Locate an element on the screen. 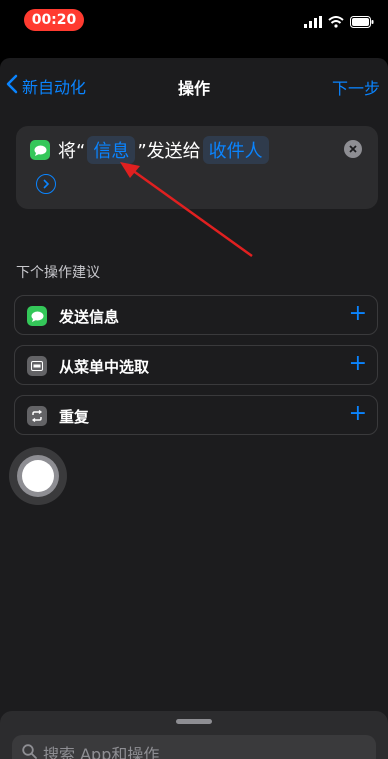  search-input: 搜索 App和操作 is located at coordinates (194, 747).